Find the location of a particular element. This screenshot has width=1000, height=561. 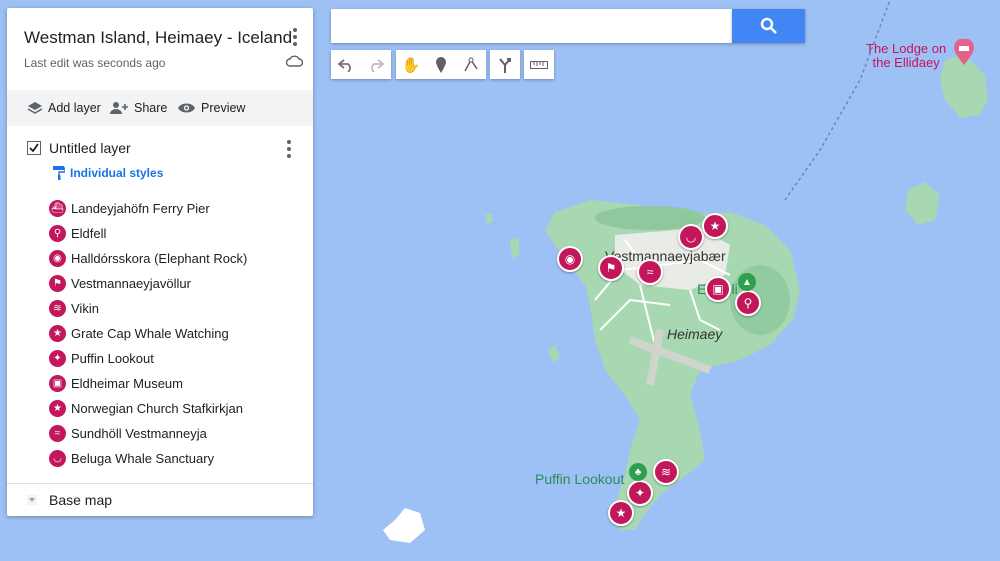

add-layer-label: Add layer is located at coordinates (74, 108).